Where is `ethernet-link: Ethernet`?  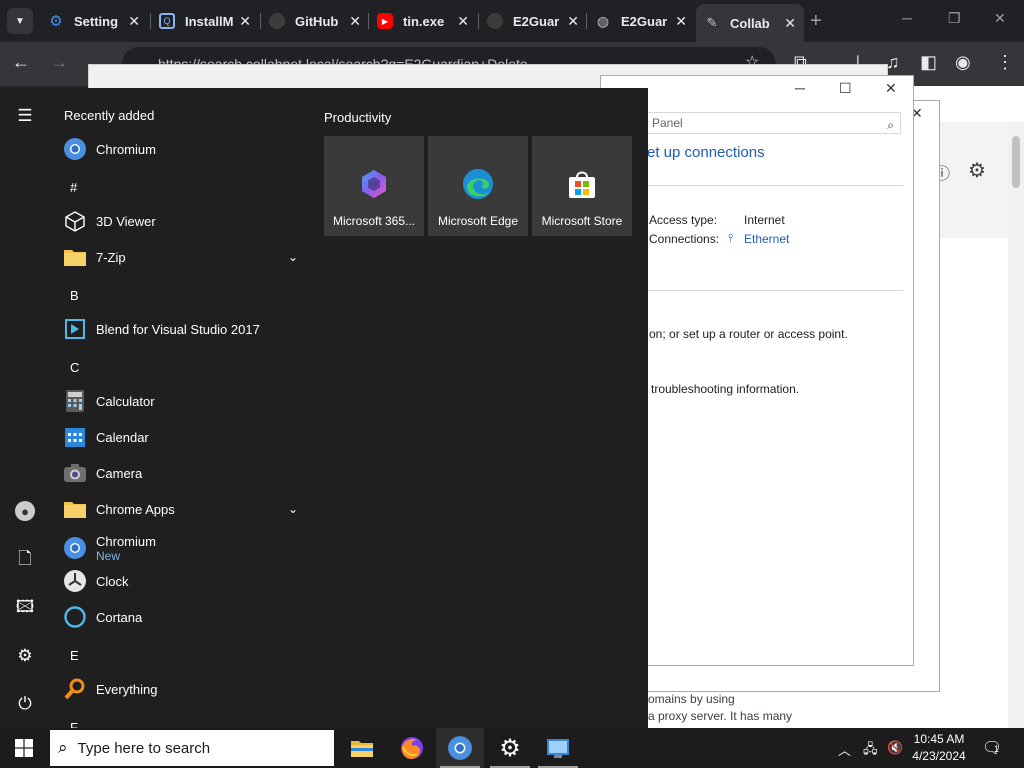 ethernet-link: Ethernet is located at coordinates (766, 239).